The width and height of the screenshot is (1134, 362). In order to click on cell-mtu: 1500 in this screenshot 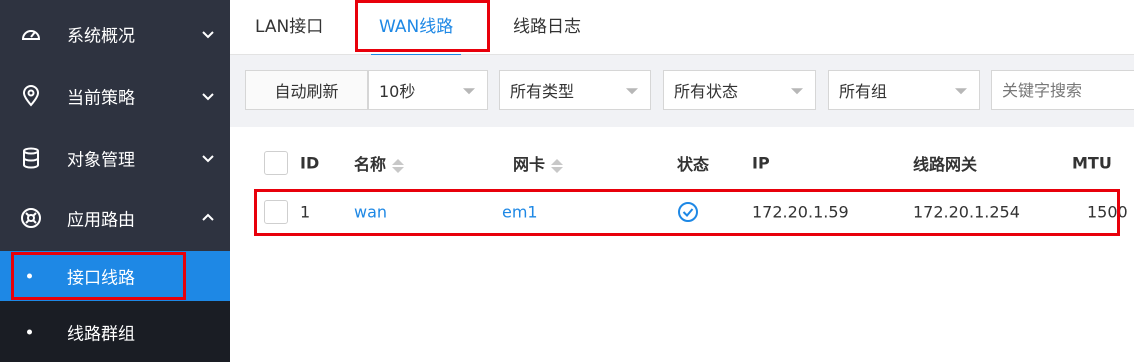, I will do `click(1107, 212)`.